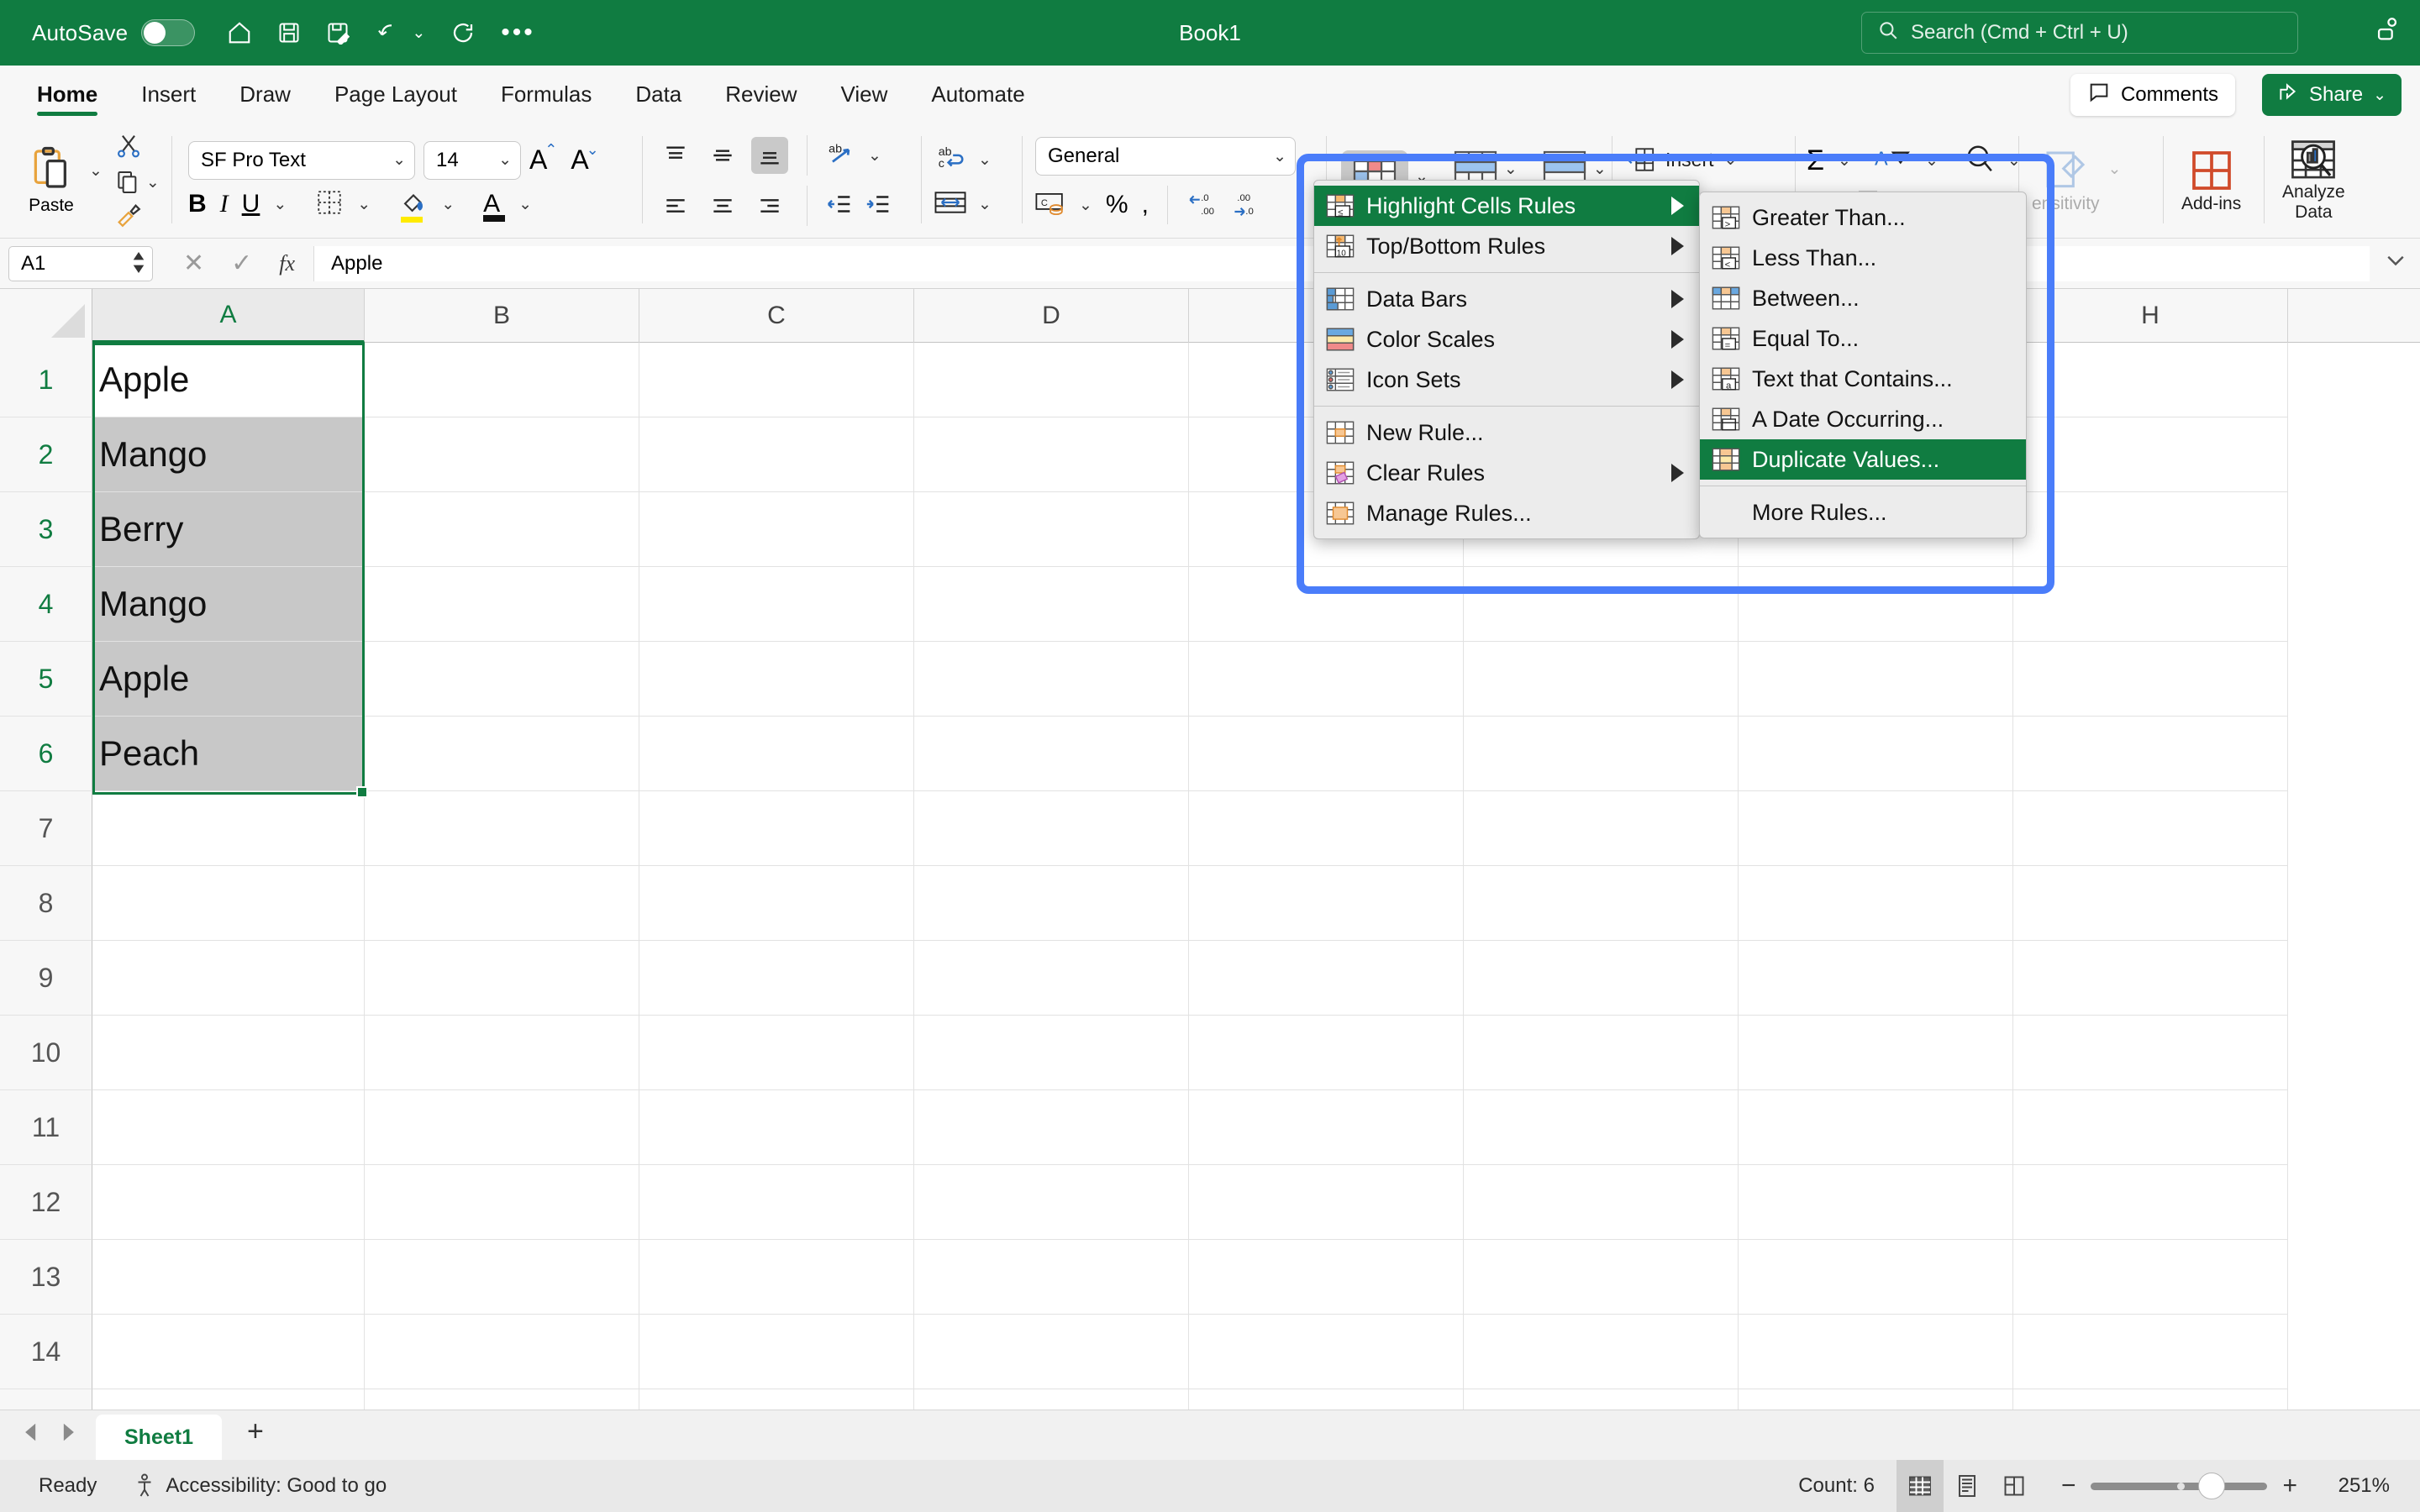 This screenshot has height=1512, width=2420. I want to click on row-header-14: 14, so click(46, 1352).